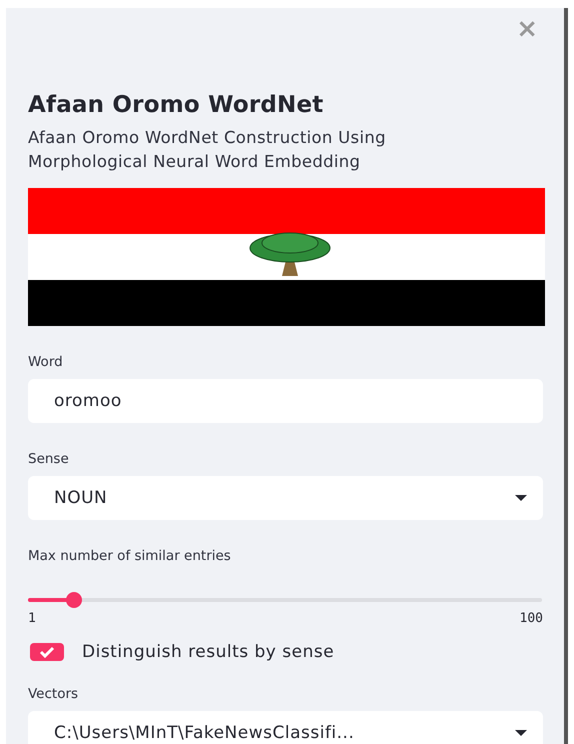  What do you see at coordinates (176, 105) in the screenshot?
I see `sidebar-title: Afaan Oromo WordNet` at bounding box center [176, 105].